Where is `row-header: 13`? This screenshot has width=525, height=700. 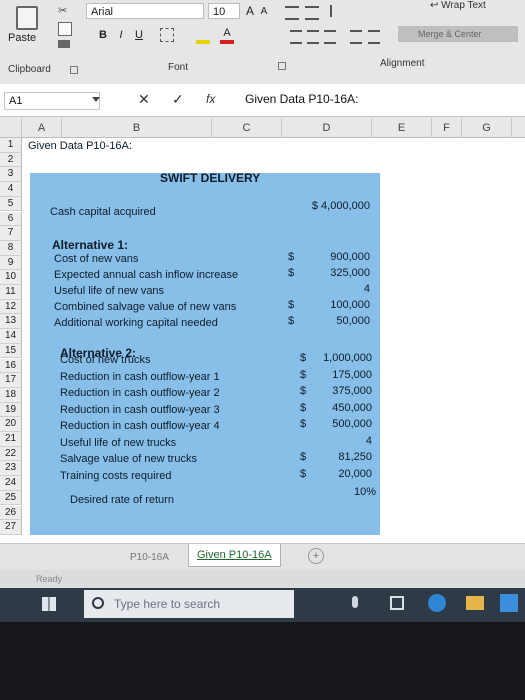 row-header: 13 is located at coordinates (11, 322).